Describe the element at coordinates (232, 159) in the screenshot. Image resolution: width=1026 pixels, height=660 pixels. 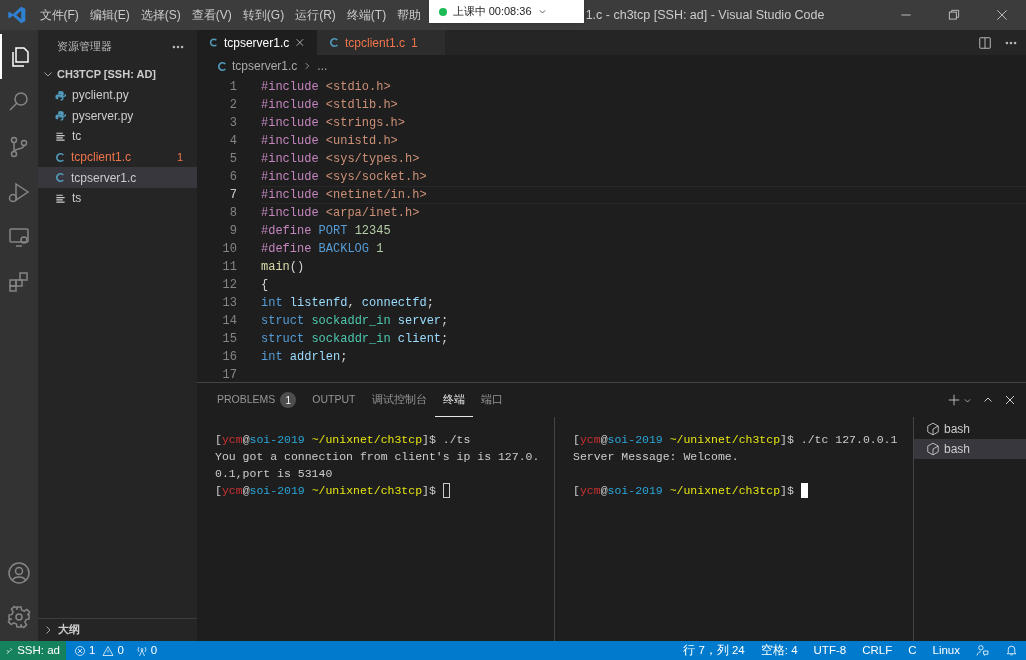
I see `line-number: 5` at that location.